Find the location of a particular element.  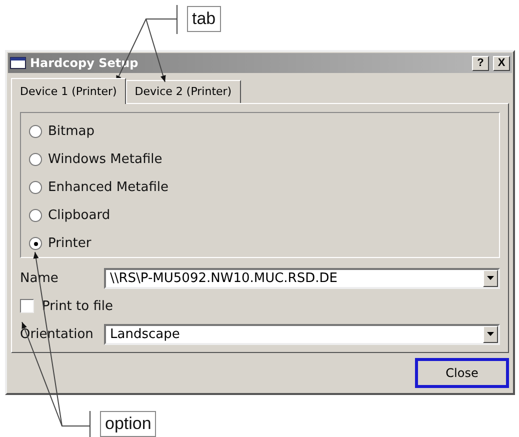

tab: Device 2 (Printer) is located at coordinates (183, 91).